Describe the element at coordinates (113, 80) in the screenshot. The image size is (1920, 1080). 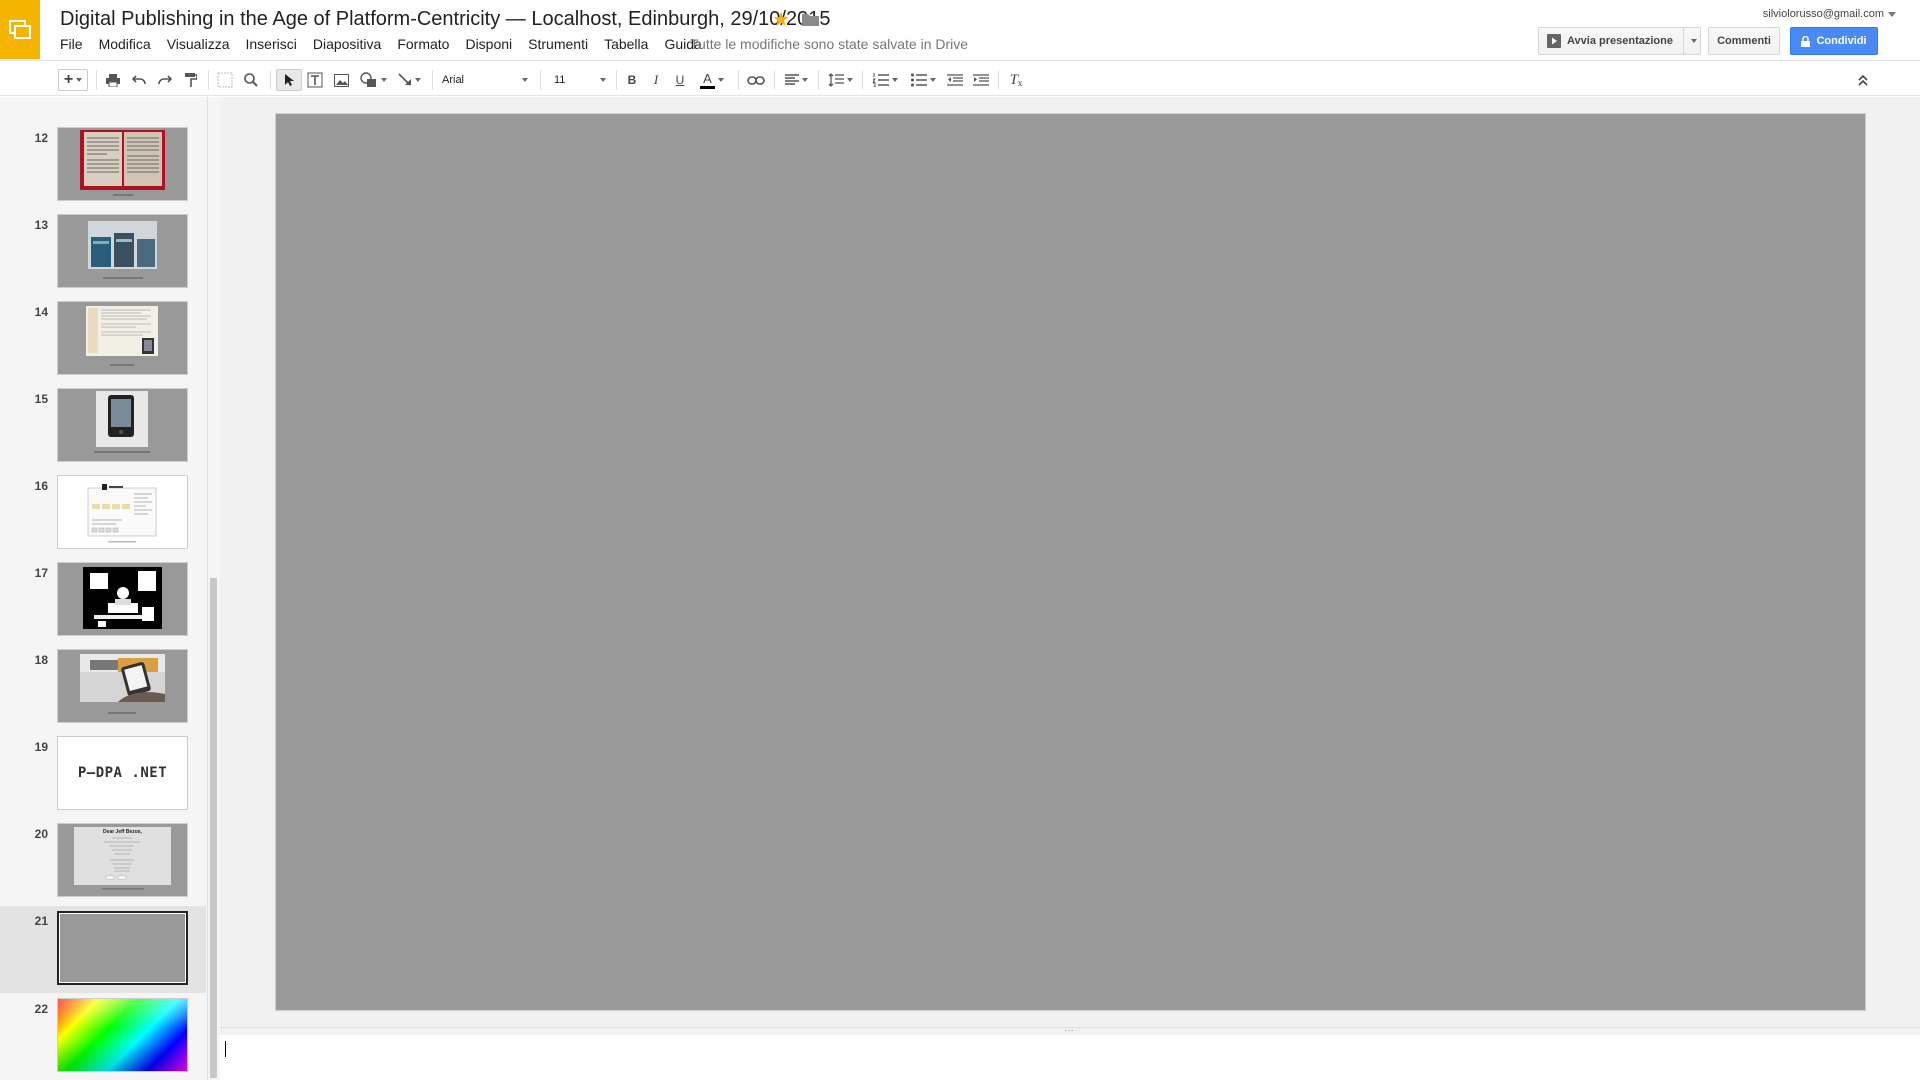
I see `print-icon` at that location.